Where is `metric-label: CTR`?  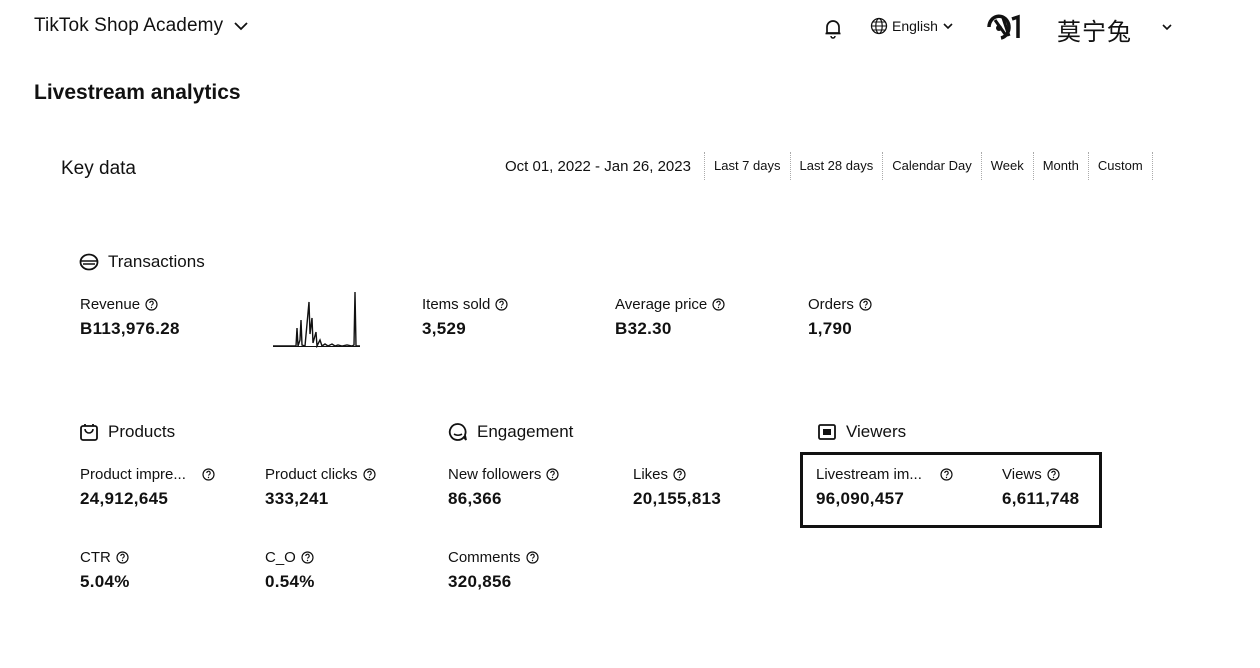 metric-label: CTR is located at coordinates (95, 557).